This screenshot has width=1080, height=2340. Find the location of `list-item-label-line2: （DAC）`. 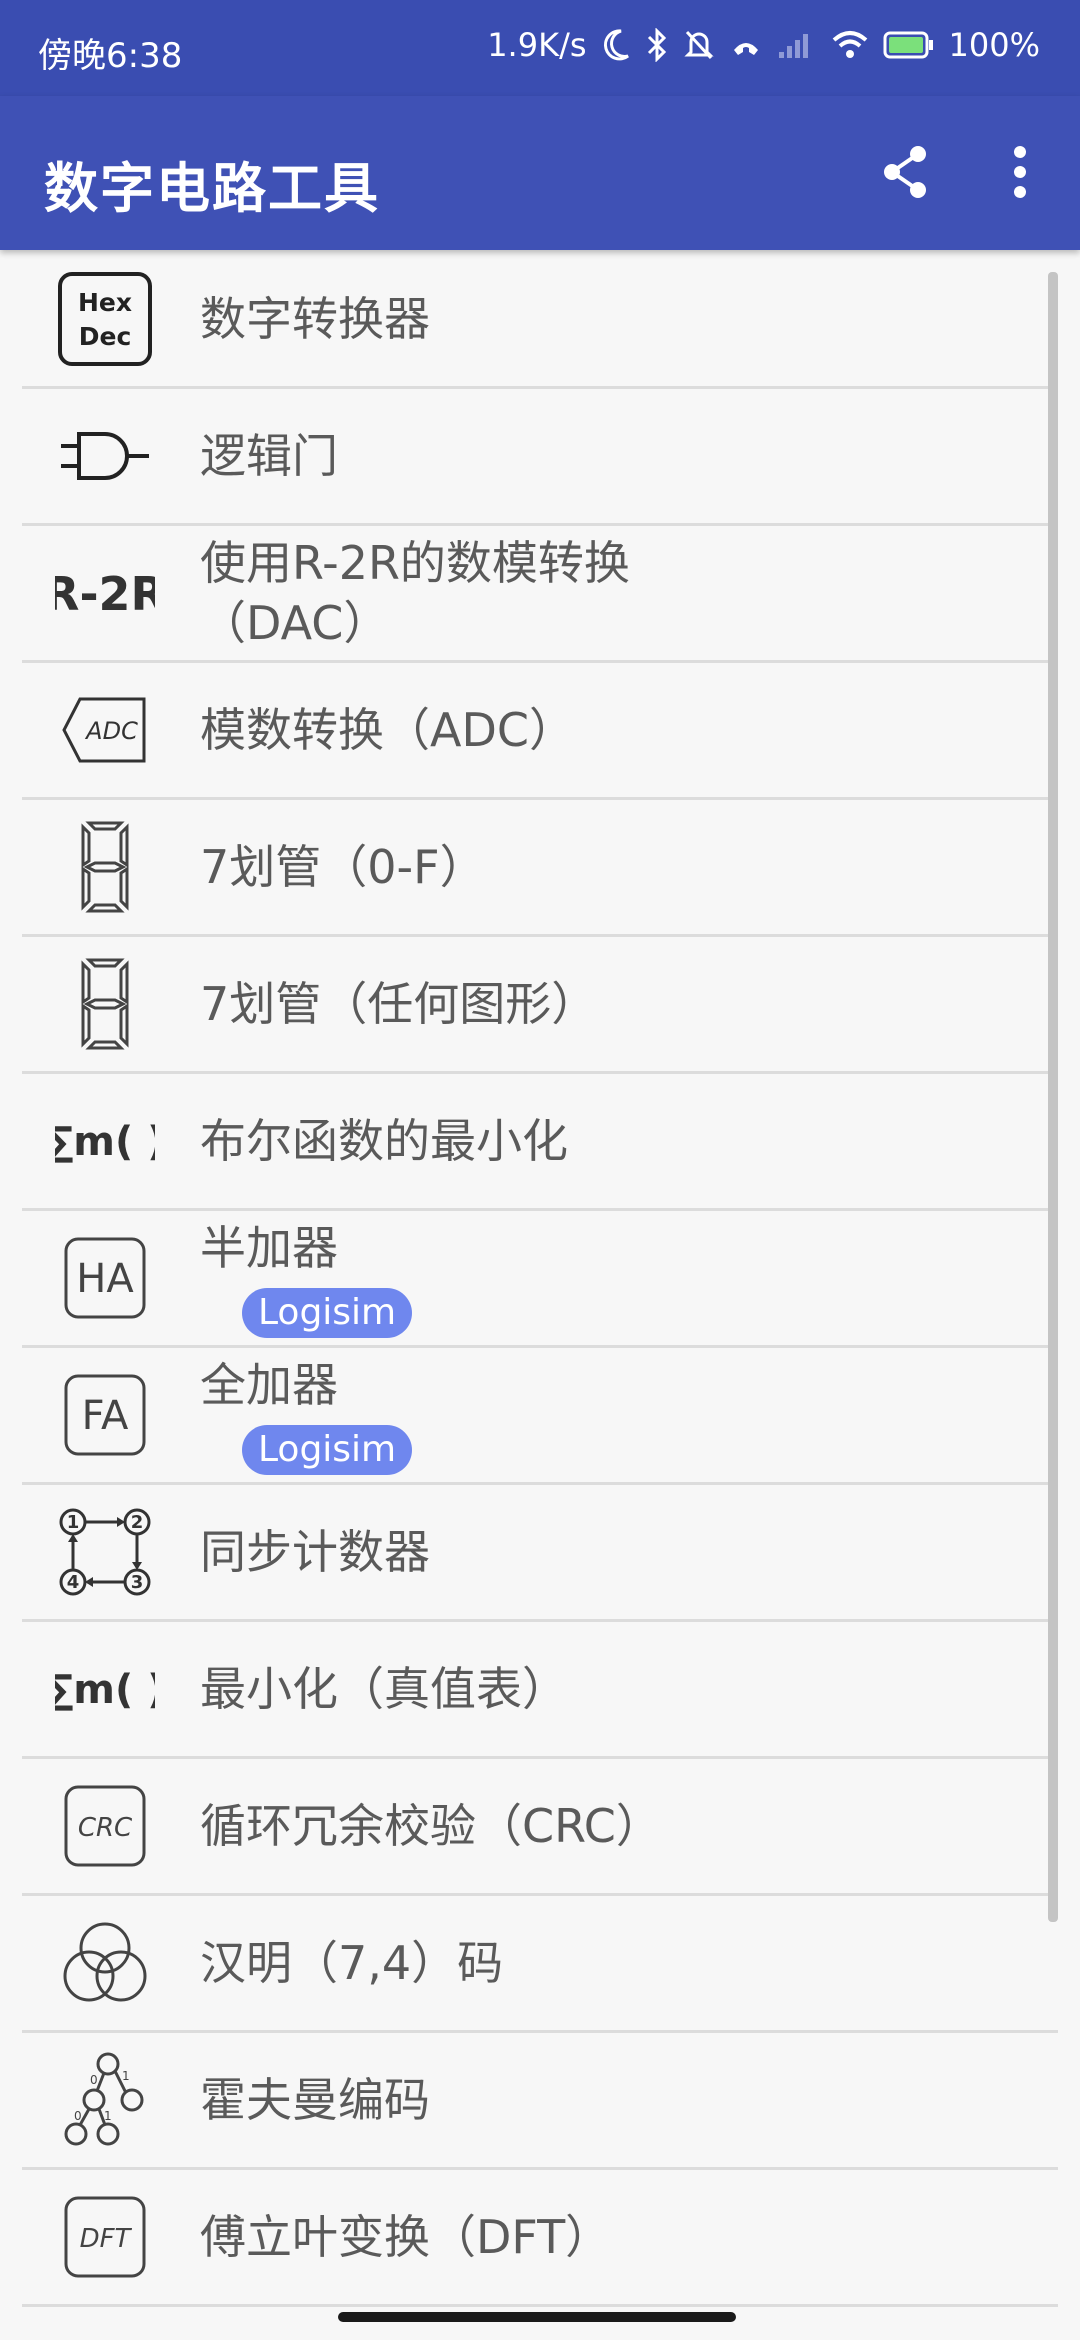

list-item-label-line2: （DAC） is located at coordinates (295, 623).